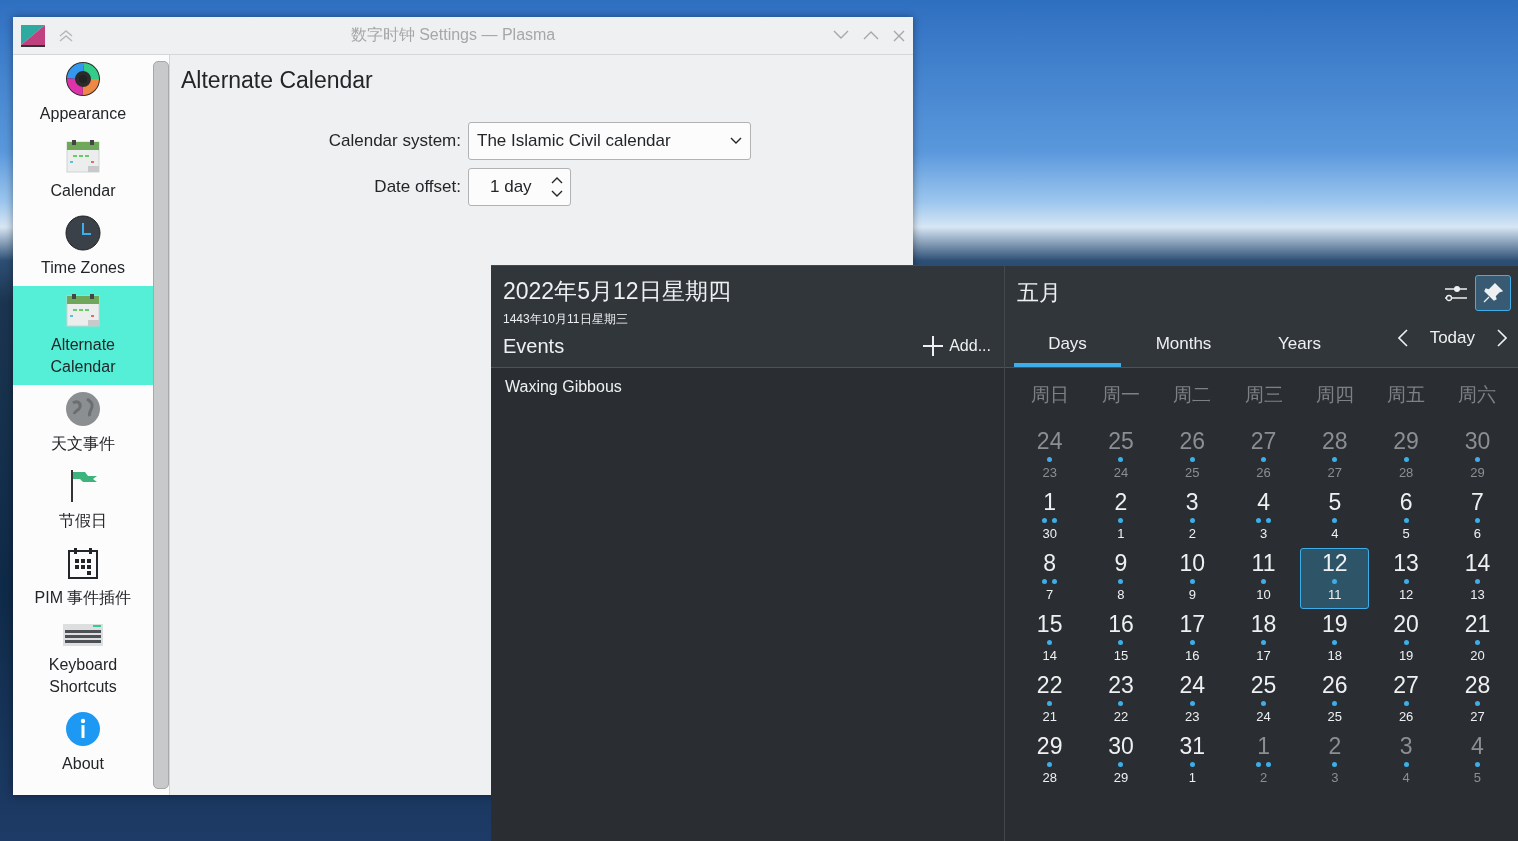  Describe the element at coordinates (1477, 533) in the screenshot. I see `alternate-day-number: 6` at that location.